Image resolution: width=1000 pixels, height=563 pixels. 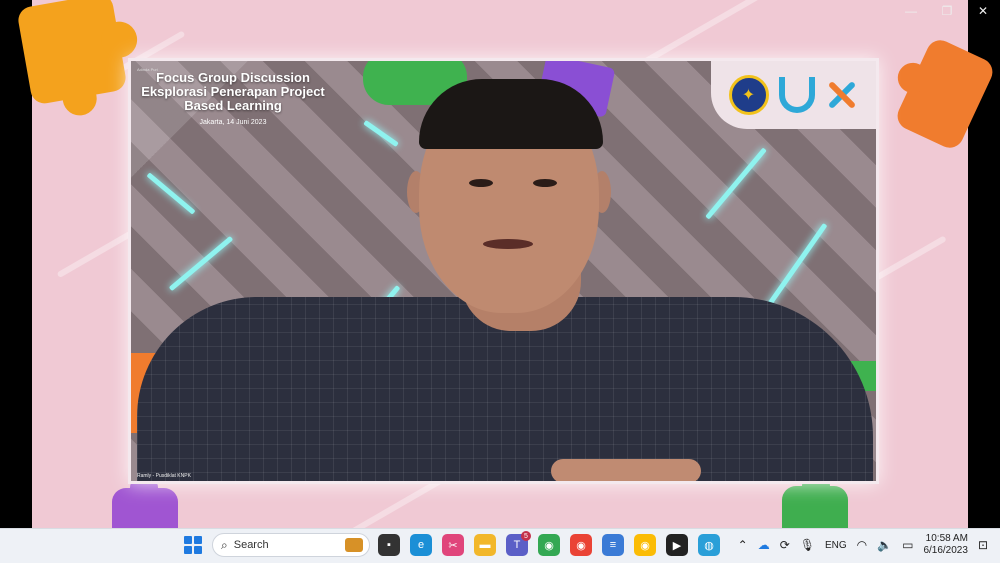 What do you see at coordinates (907, 545) in the screenshot?
I see `battery-icon: ▭` at bounding box center [907, 545].